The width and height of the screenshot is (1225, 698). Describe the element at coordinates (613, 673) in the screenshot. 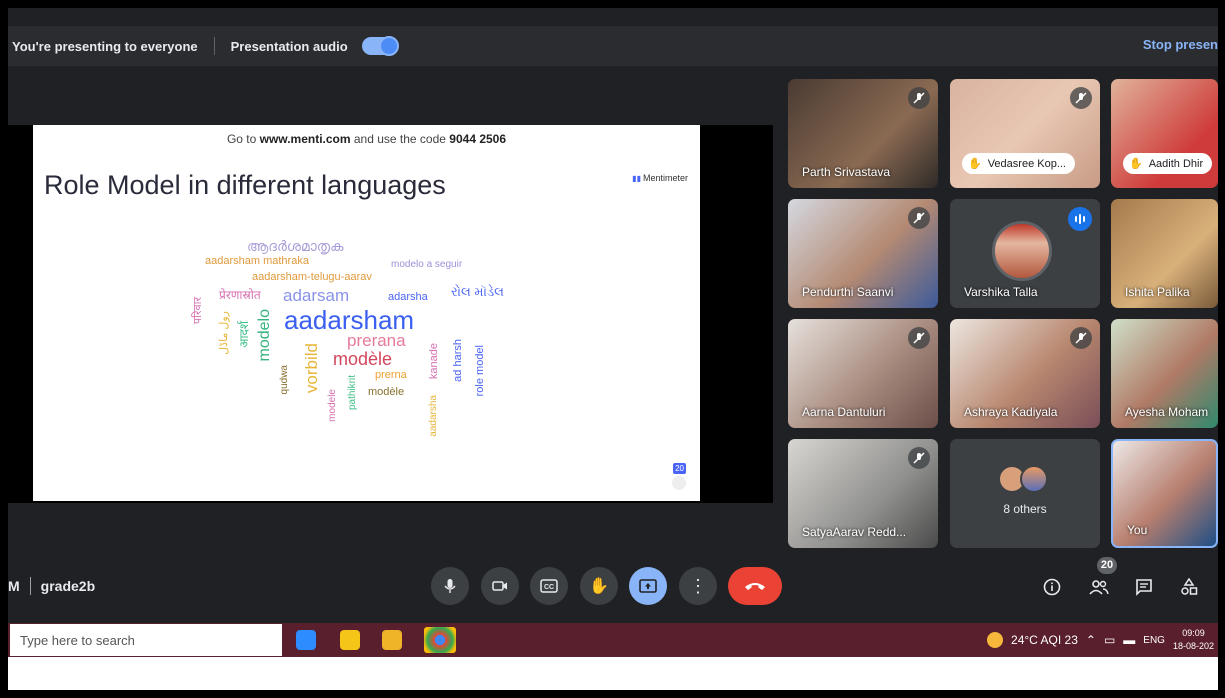

I see `bottom-strip` at that location.